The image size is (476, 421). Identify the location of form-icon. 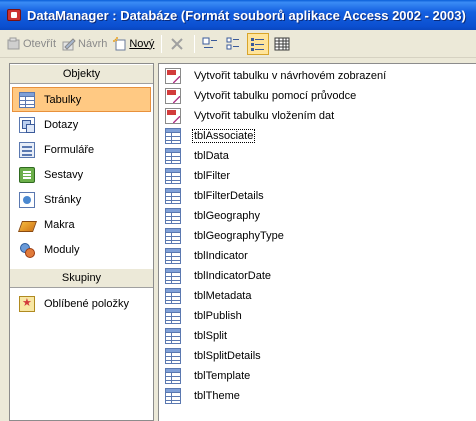
(27, 149).